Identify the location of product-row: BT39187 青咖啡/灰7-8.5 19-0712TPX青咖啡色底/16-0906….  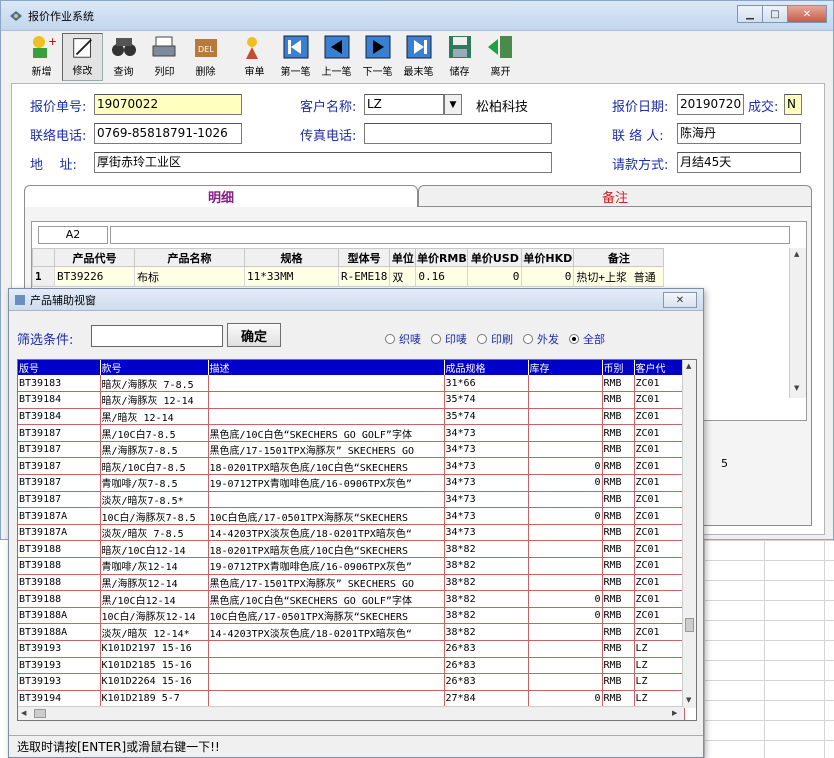
(351, 483).